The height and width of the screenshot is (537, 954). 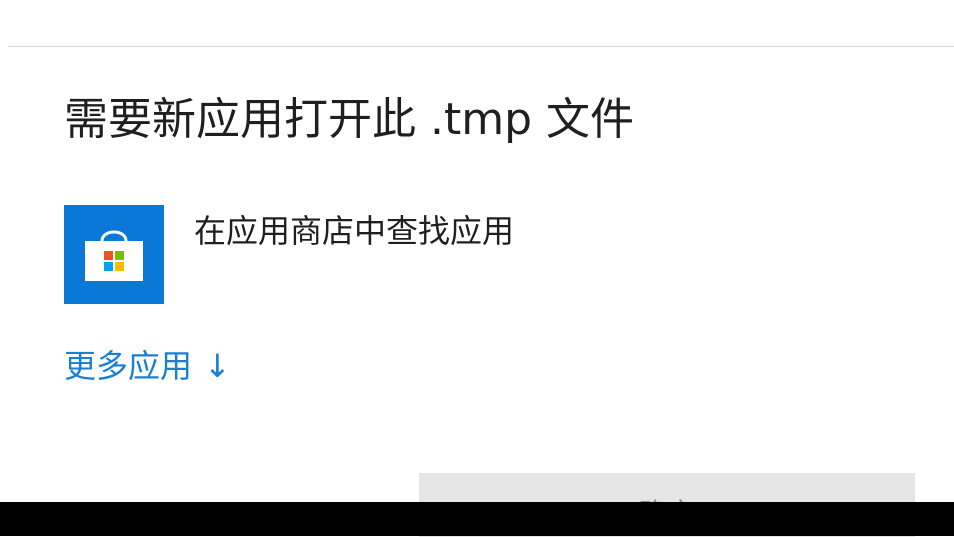 What do you see at coordinates (364, 255) in the screenshot?
I see `find-app-in-store-option: 在应用商店中查找应用` at bounding box center [364, 255].